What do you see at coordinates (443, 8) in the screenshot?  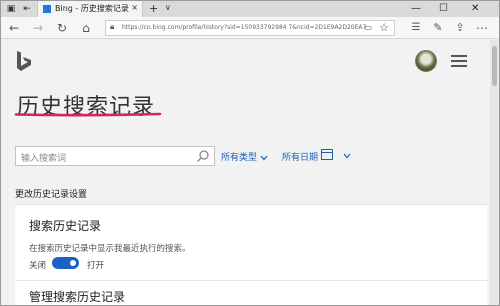 I see `maximize-icon: ☐` at bounding box center [443, 8].